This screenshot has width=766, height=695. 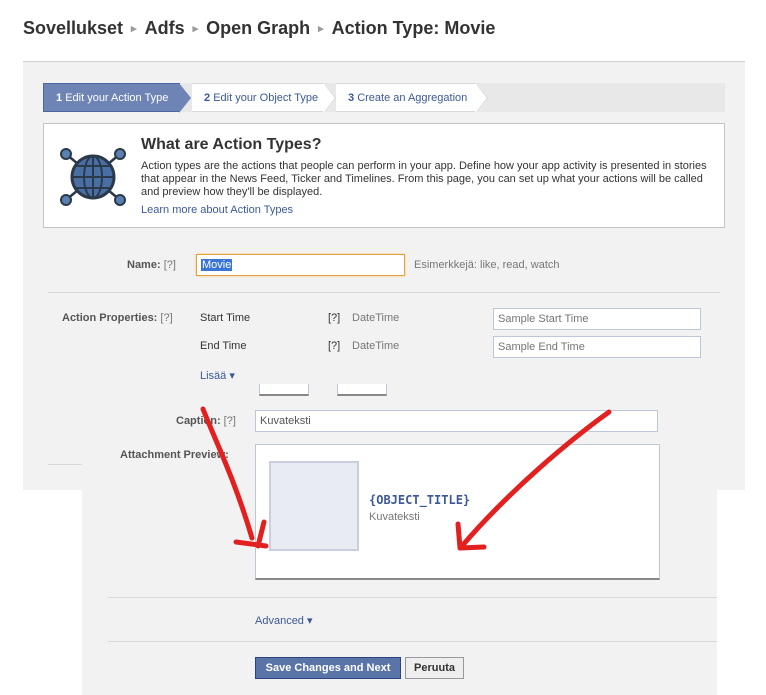 What do you see at coordinates (300, 265) in the screenshot?
I see `name-input: Movie` at bounding box center [300, 265].